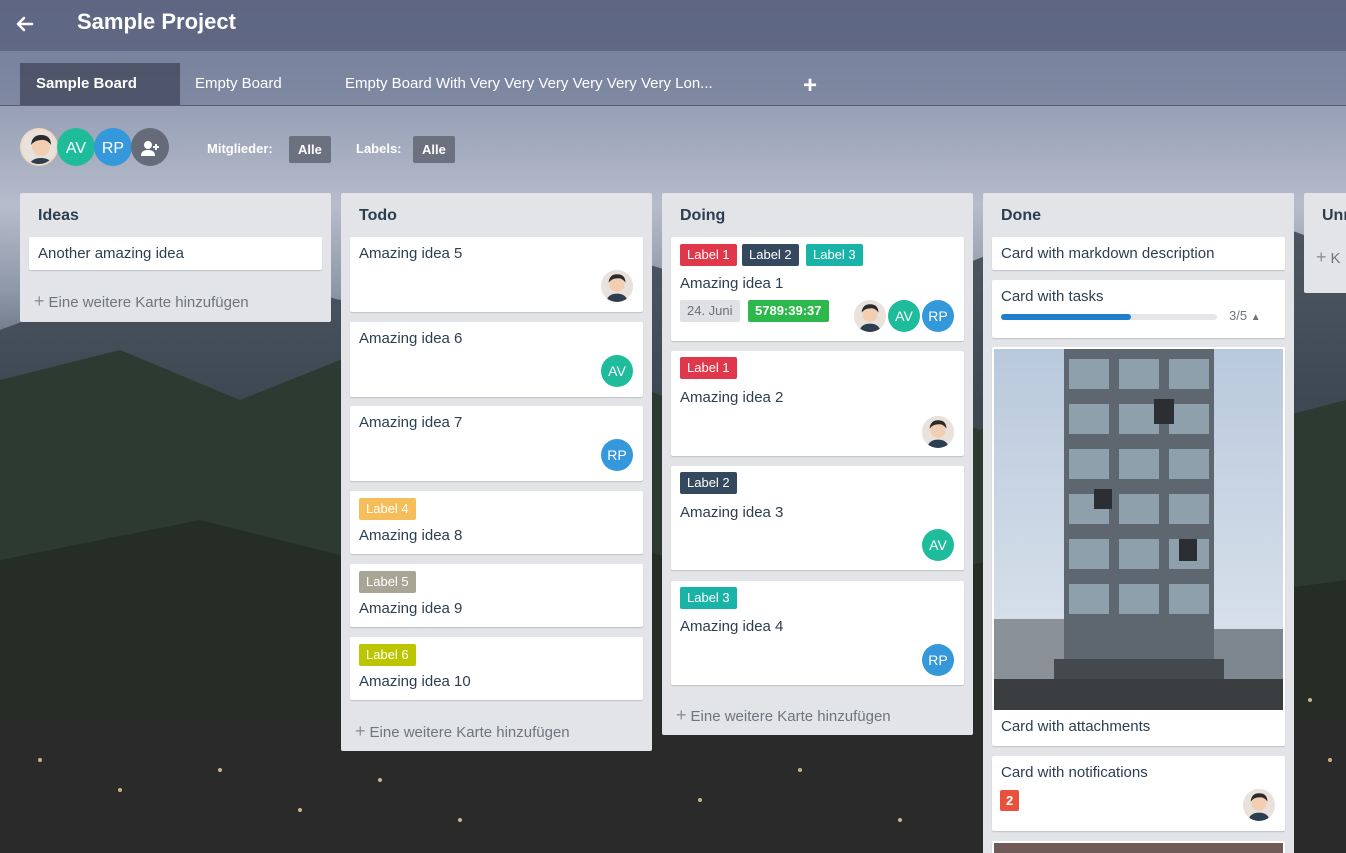 This screenshot has height=853, width=1346. I want to click on task-count: 3/5 ▲, so click(1245, 315).